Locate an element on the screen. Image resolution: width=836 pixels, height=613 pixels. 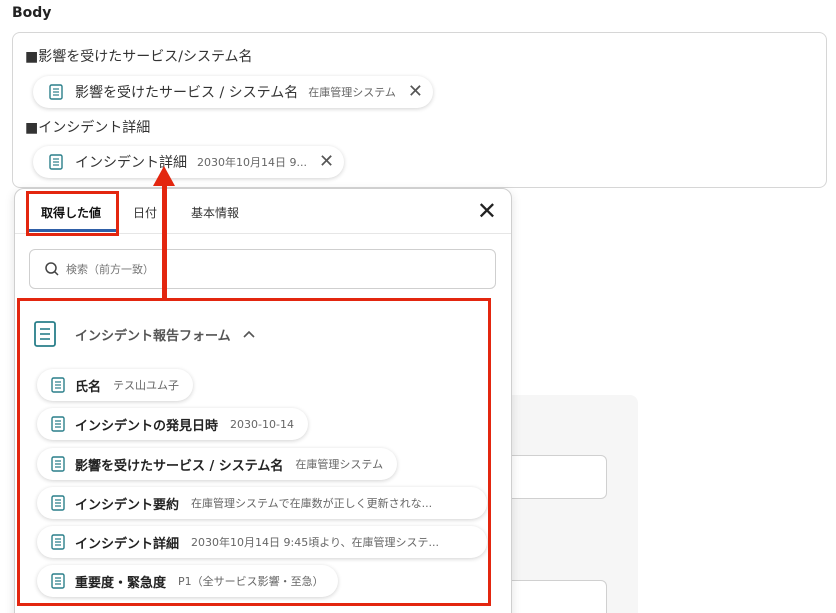
annotation-arrow-head is located at coordinates (164, 176).